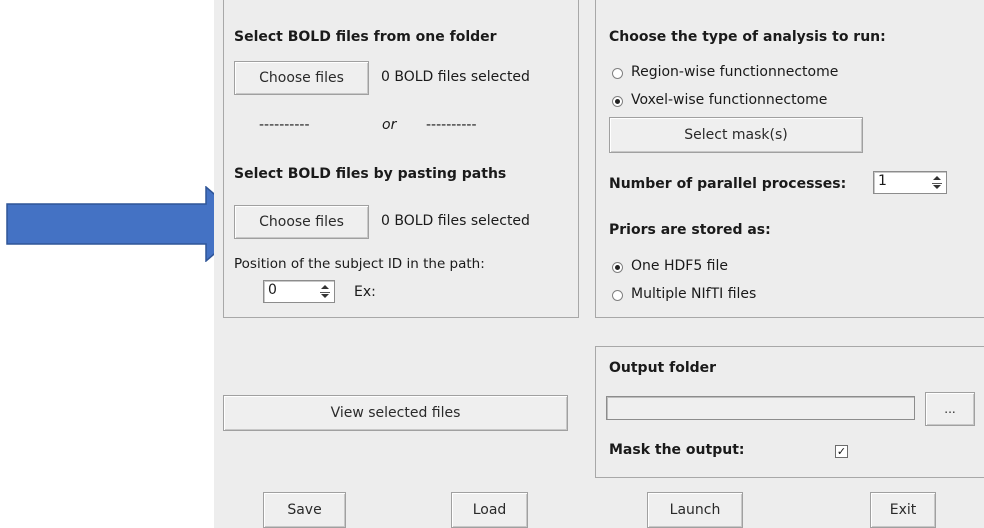  Describe the element at coordinates (760, 408) in the screenshot. I see `output-folder-input` at that location.